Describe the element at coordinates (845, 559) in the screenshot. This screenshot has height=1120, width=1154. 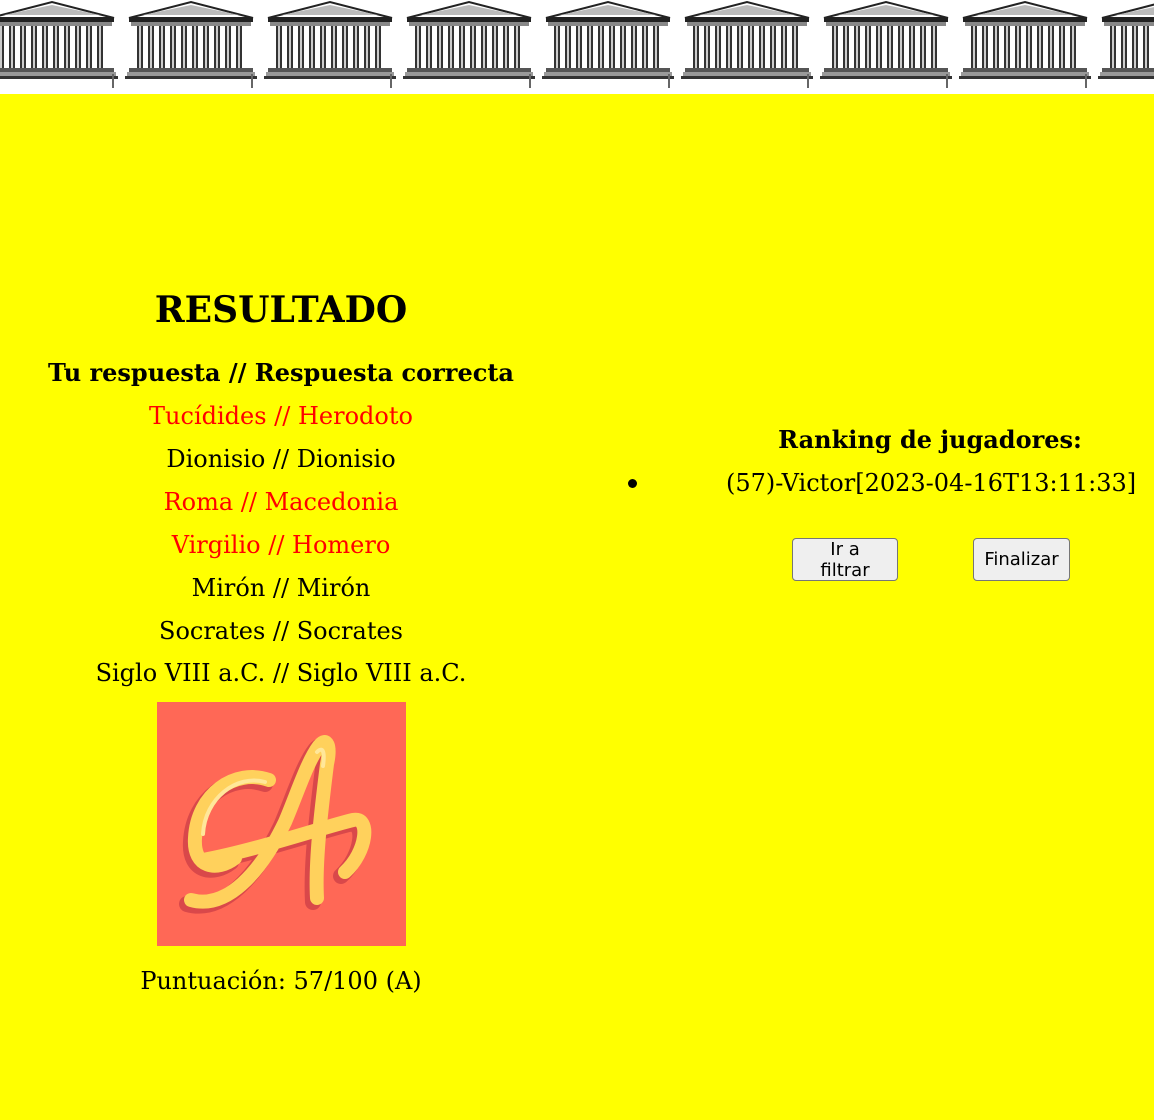
I see `go-to-filter-button: Ir a filtrar` at that location.